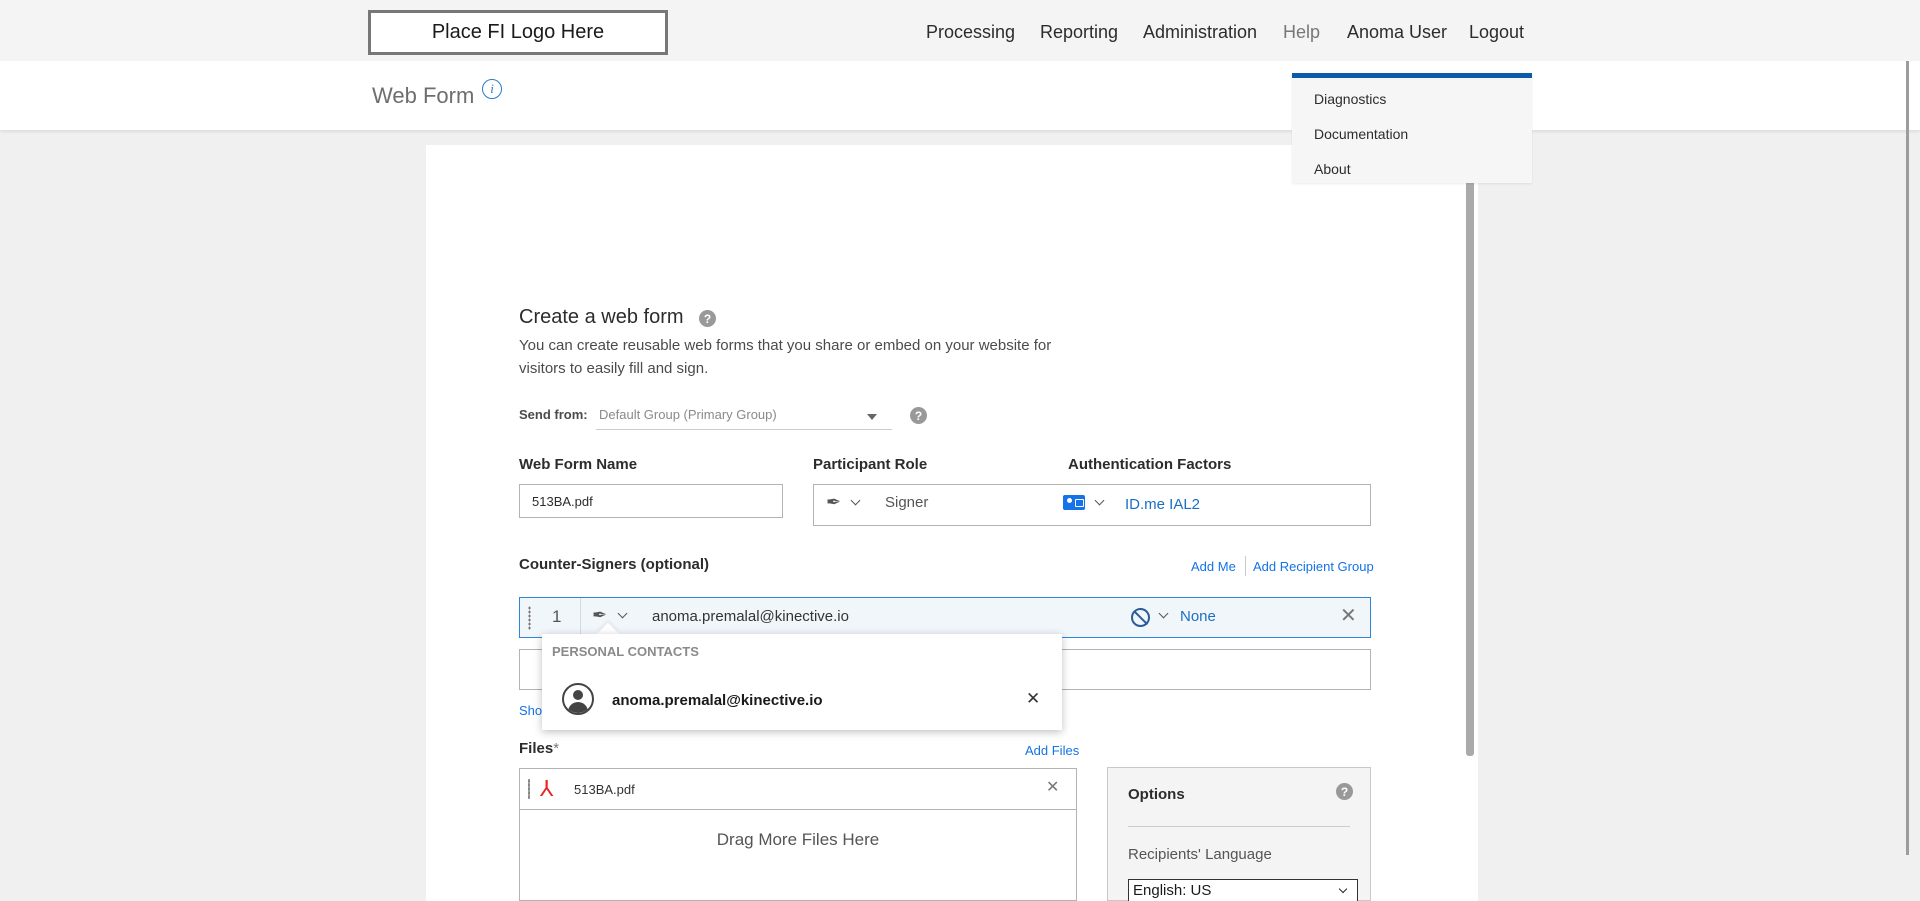  I want to click on add-files-link: Add Files, so click(1052, 750).